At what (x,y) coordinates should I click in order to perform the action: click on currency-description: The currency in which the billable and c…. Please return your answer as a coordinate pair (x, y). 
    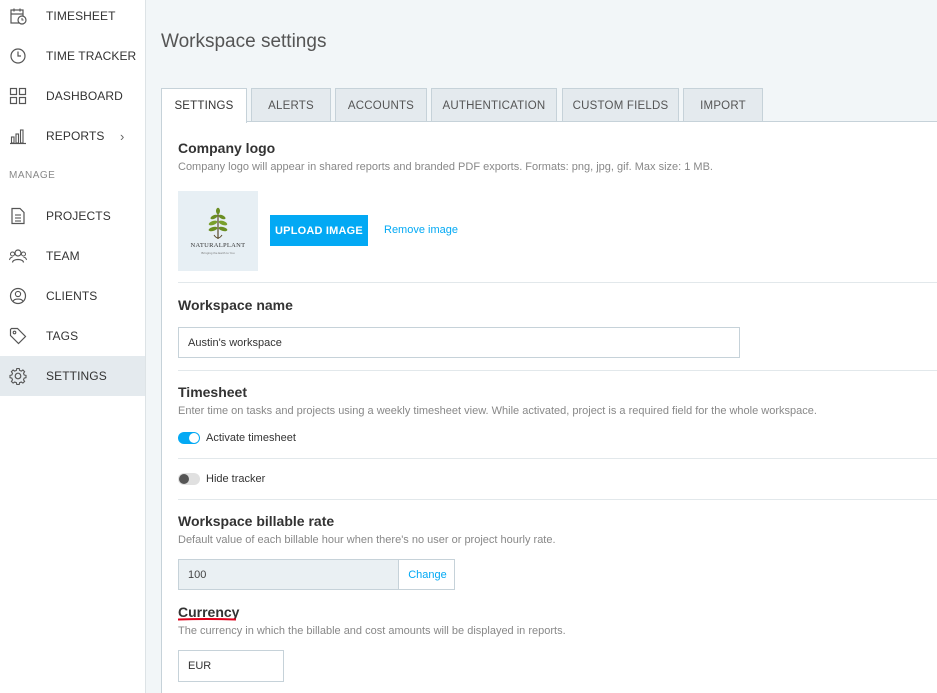
    Looking at the image, I should click on (372, 631).